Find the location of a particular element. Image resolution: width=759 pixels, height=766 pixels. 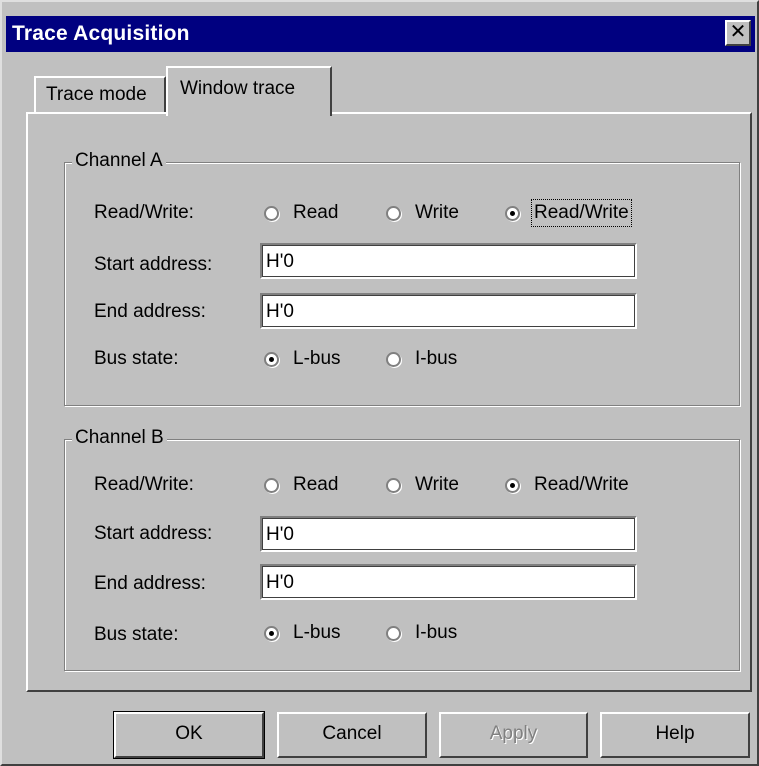

channel-b-legend: Channel B is located at coordinates (119, 438).